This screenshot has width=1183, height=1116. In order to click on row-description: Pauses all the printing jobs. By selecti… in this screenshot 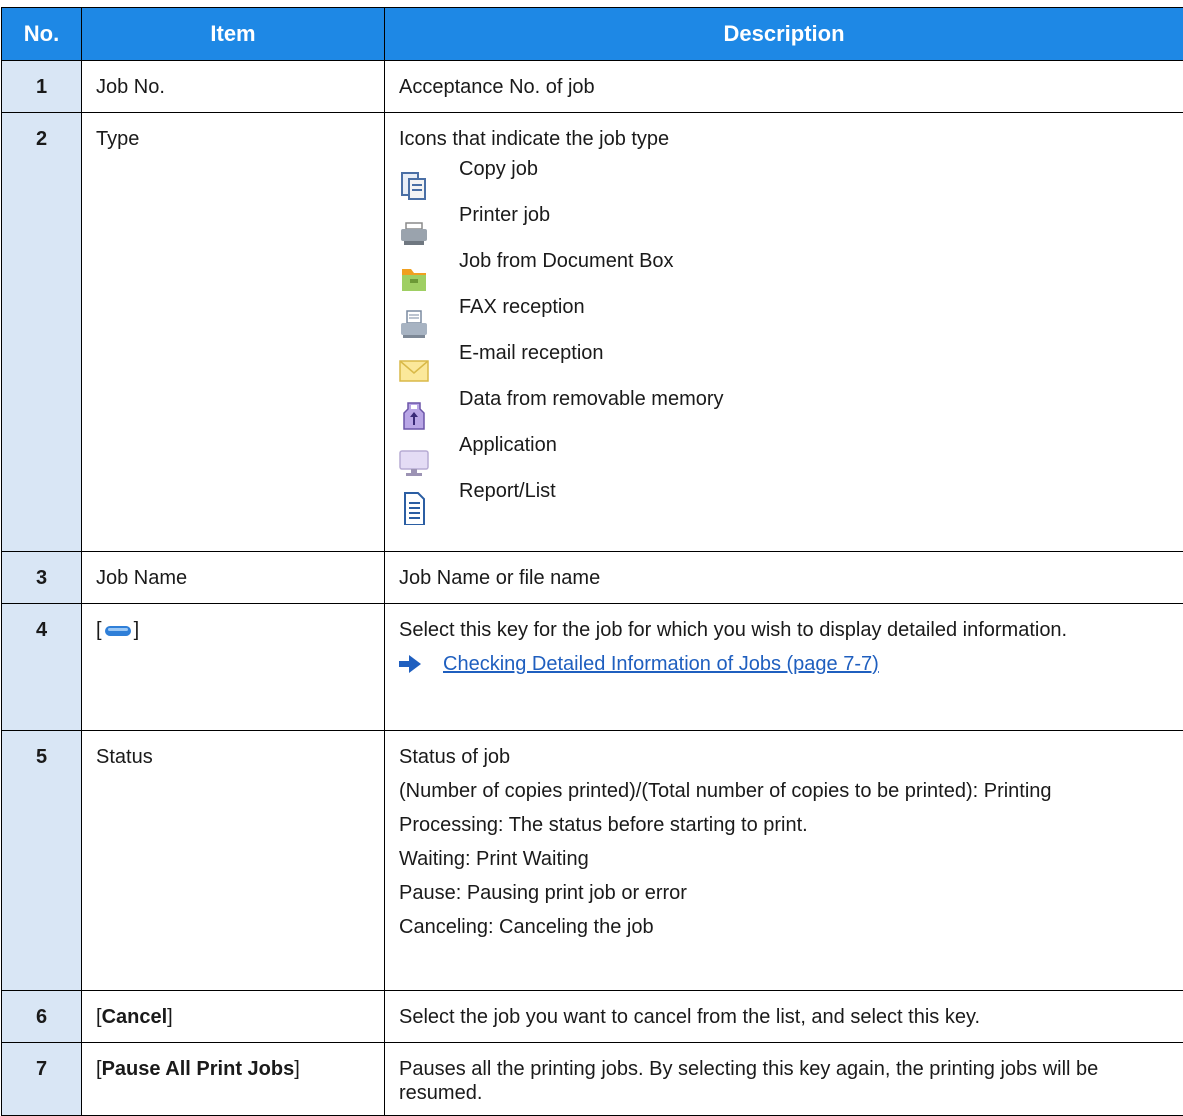, I will do `click(784, 1079)`.